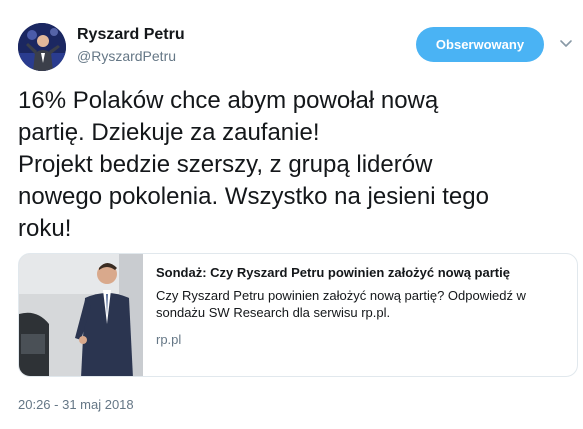 This screenshot has width=583, height=429. I want to click on author-handle: @RyszardPetru, so click(131, 56).